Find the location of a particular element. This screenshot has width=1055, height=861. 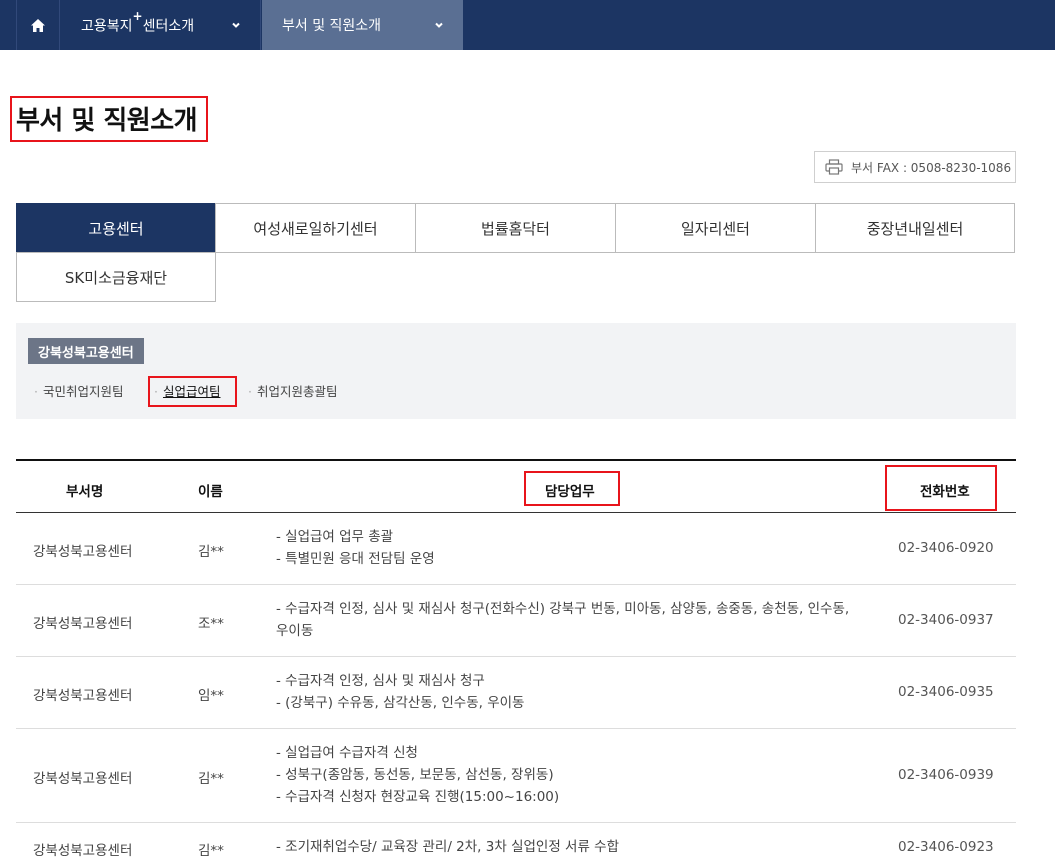

printer-icon is located at coordinates (834, 167).